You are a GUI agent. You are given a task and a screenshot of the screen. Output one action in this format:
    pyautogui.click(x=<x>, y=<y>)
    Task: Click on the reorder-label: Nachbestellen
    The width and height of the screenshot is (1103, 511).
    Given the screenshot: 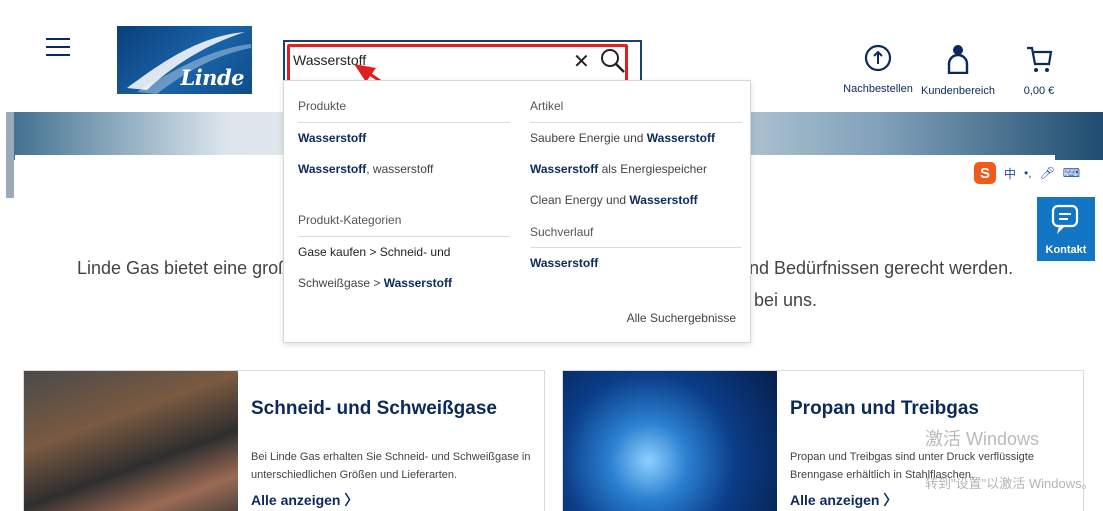 What is the action you would take?
    pyautogui.click(x=878, y=89)
    